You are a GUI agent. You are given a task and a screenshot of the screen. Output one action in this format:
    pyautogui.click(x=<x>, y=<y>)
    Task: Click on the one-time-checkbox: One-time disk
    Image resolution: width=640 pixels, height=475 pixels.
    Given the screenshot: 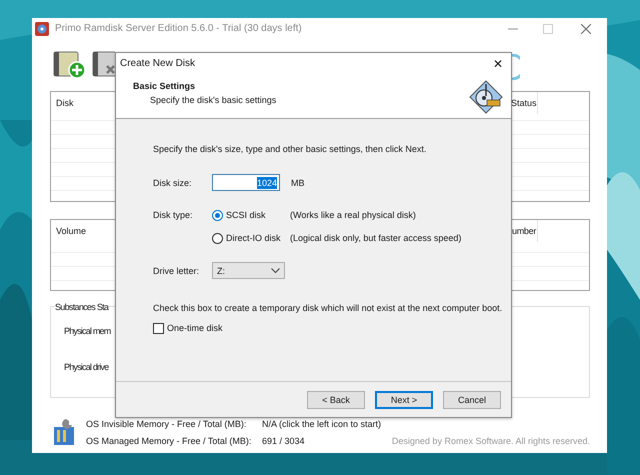 What is the action you would take?
    pyautogui.click(x=188, y=328)
    